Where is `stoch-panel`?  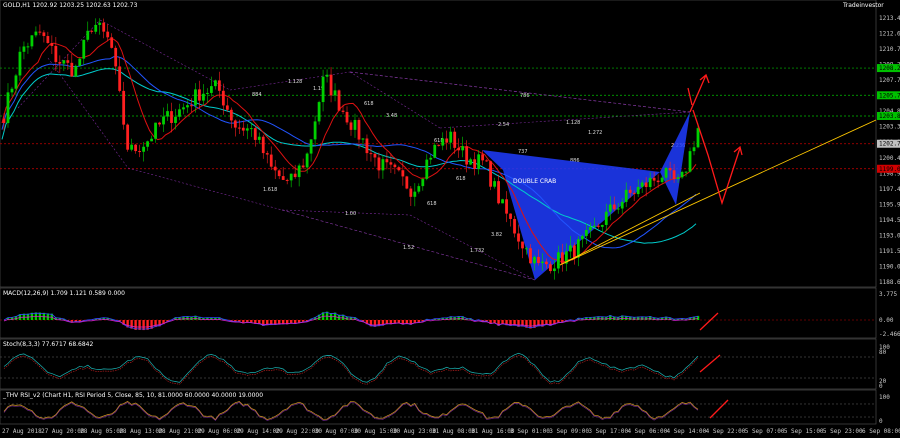
stoch-panel is located at coordinates (438, 364).